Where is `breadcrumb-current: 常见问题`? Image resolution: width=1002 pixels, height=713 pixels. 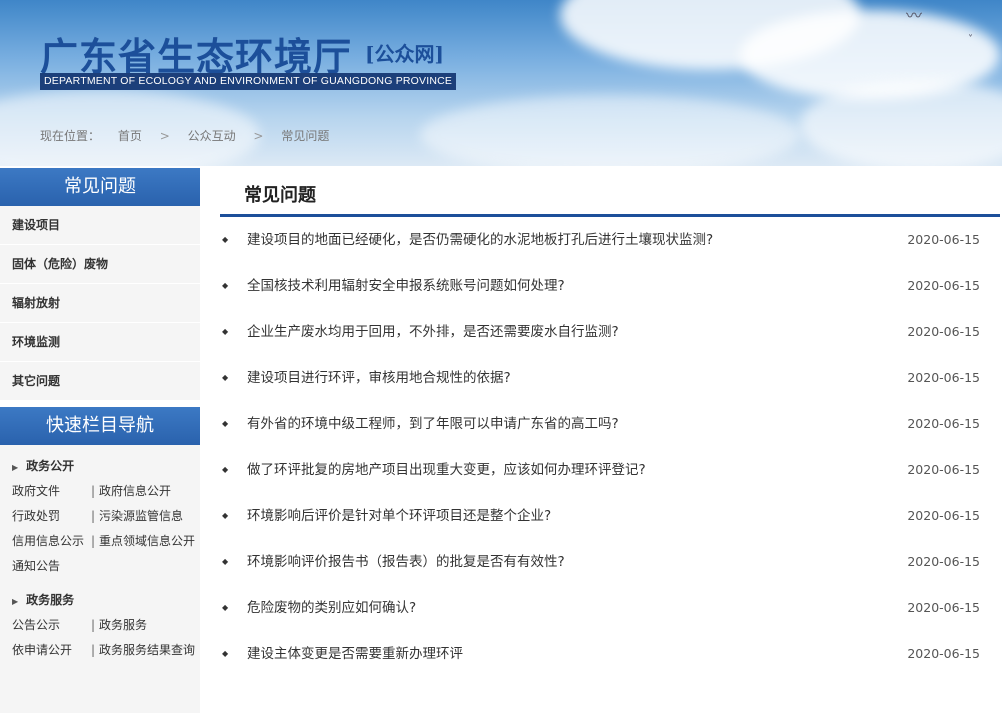
breadcrumb-current: 常见问题 is located at coordinates (305, 136).